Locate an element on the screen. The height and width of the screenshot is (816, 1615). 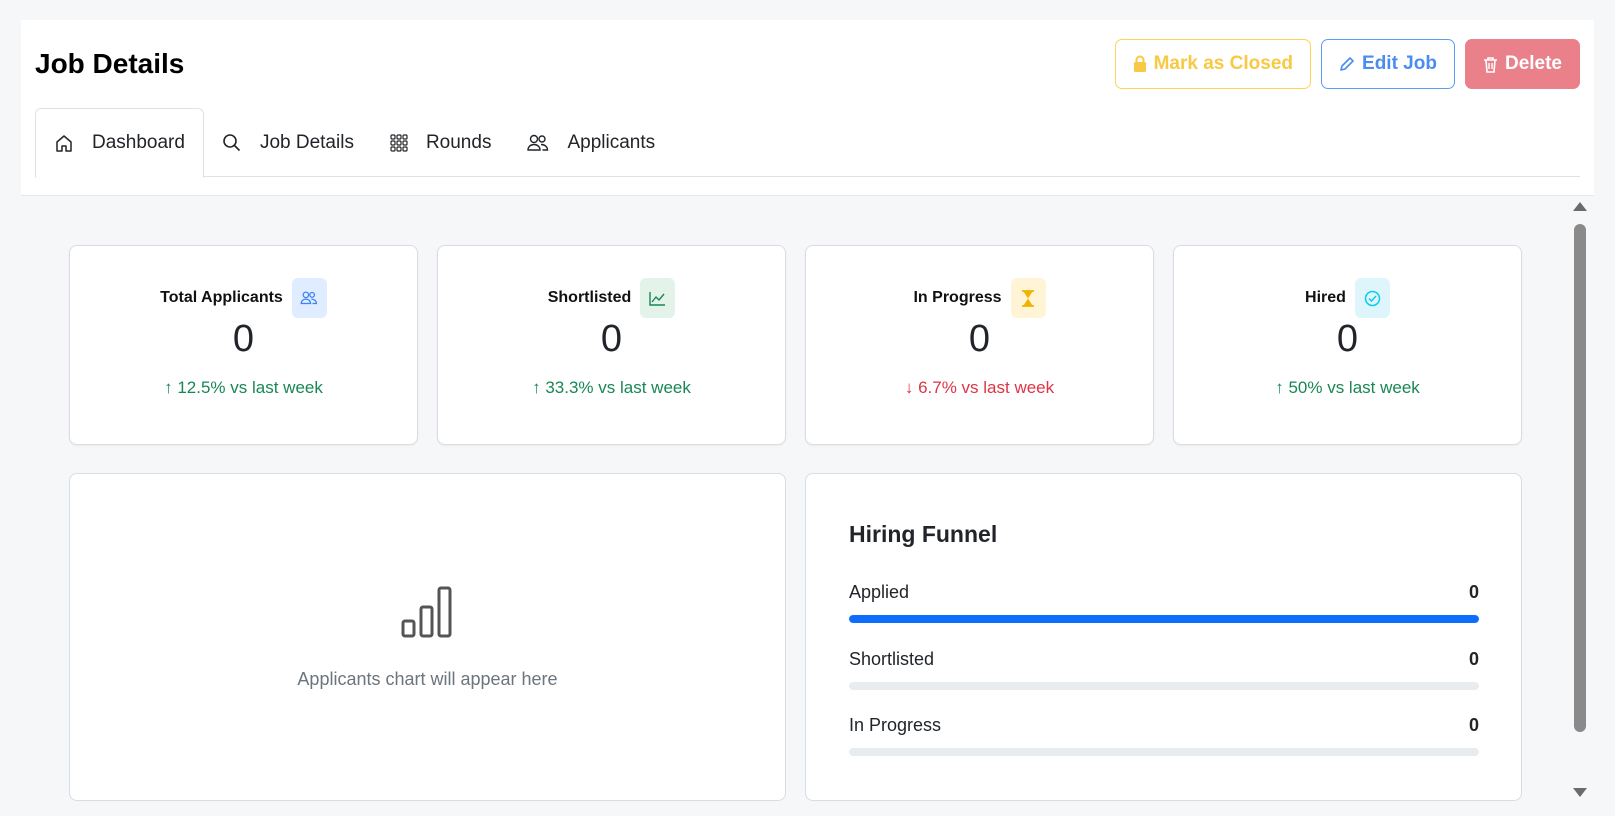
tab-label: Applicants is located at coordinates (611, 142).